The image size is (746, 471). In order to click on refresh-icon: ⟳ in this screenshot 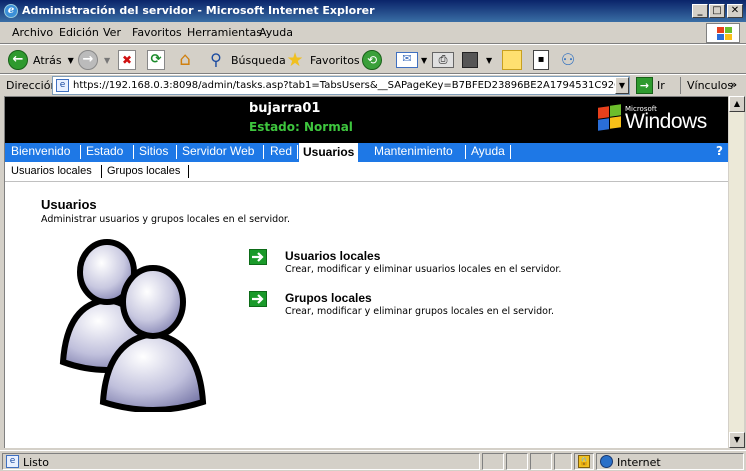, I will do `click(156, 60)`.